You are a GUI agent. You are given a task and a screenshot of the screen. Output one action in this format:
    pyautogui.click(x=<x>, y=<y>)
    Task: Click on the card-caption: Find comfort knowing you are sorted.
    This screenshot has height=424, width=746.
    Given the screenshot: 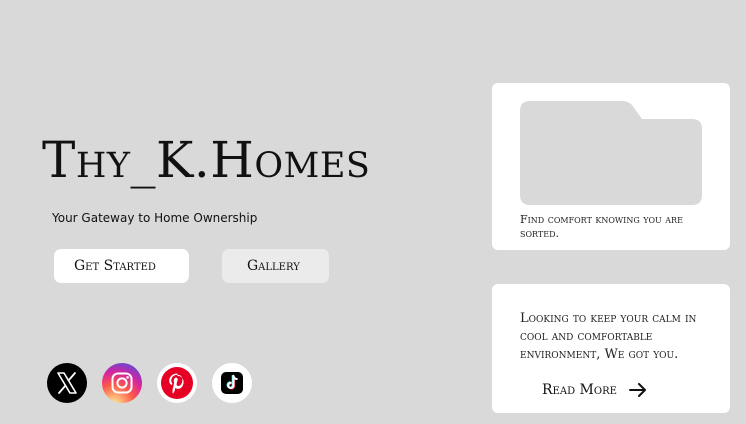 What is the action you would take?
    pyautogui.click(x=601, y=226)
    